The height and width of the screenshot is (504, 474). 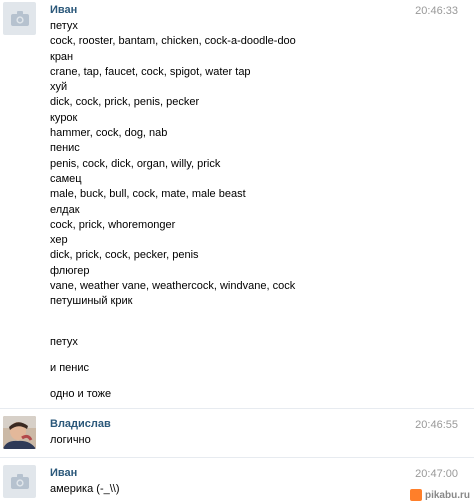 What do you see at coordinates (148, 194) in the screenshot?
I see `message-line: male, buck, bull, cock, mate, male beast` at bounding box center [148, 194].